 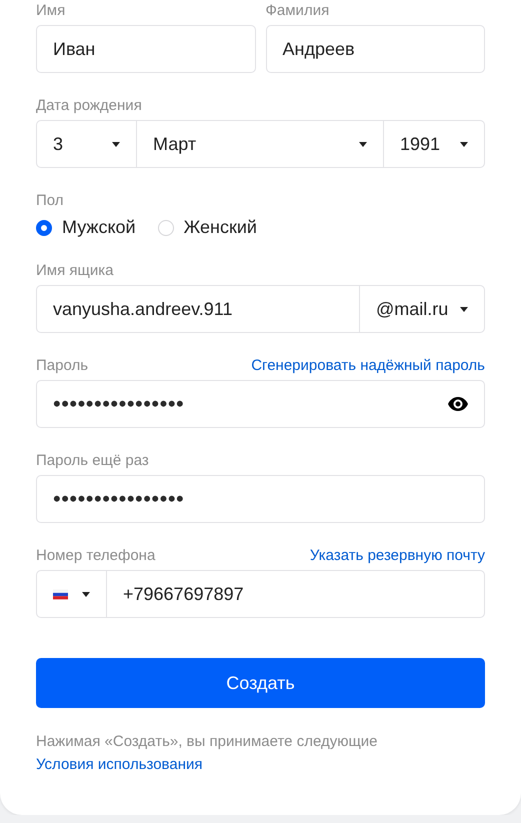 I want to click on day-dropdown: 3, so click(x=86, y=144).